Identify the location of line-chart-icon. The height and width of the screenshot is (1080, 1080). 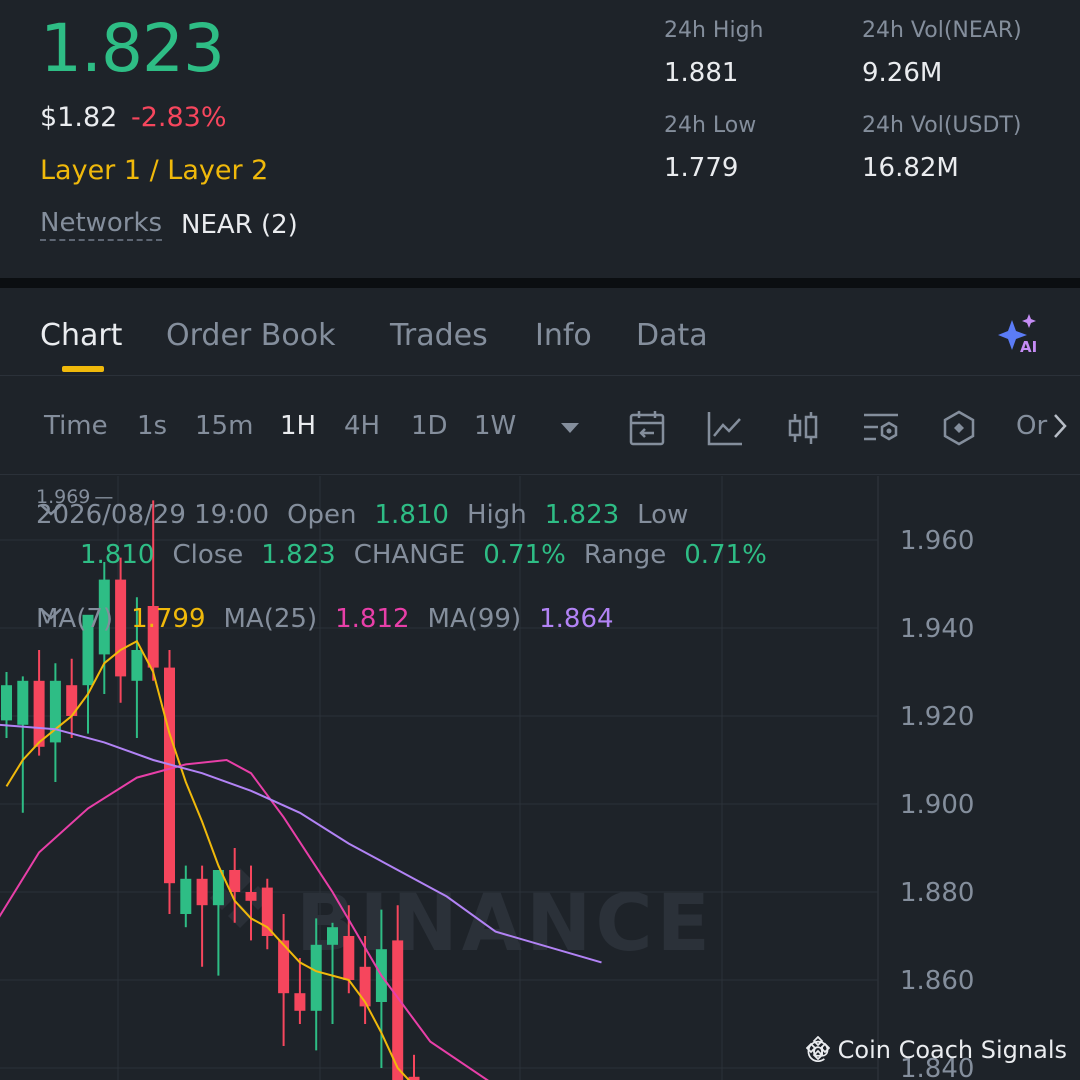
(725, 428).